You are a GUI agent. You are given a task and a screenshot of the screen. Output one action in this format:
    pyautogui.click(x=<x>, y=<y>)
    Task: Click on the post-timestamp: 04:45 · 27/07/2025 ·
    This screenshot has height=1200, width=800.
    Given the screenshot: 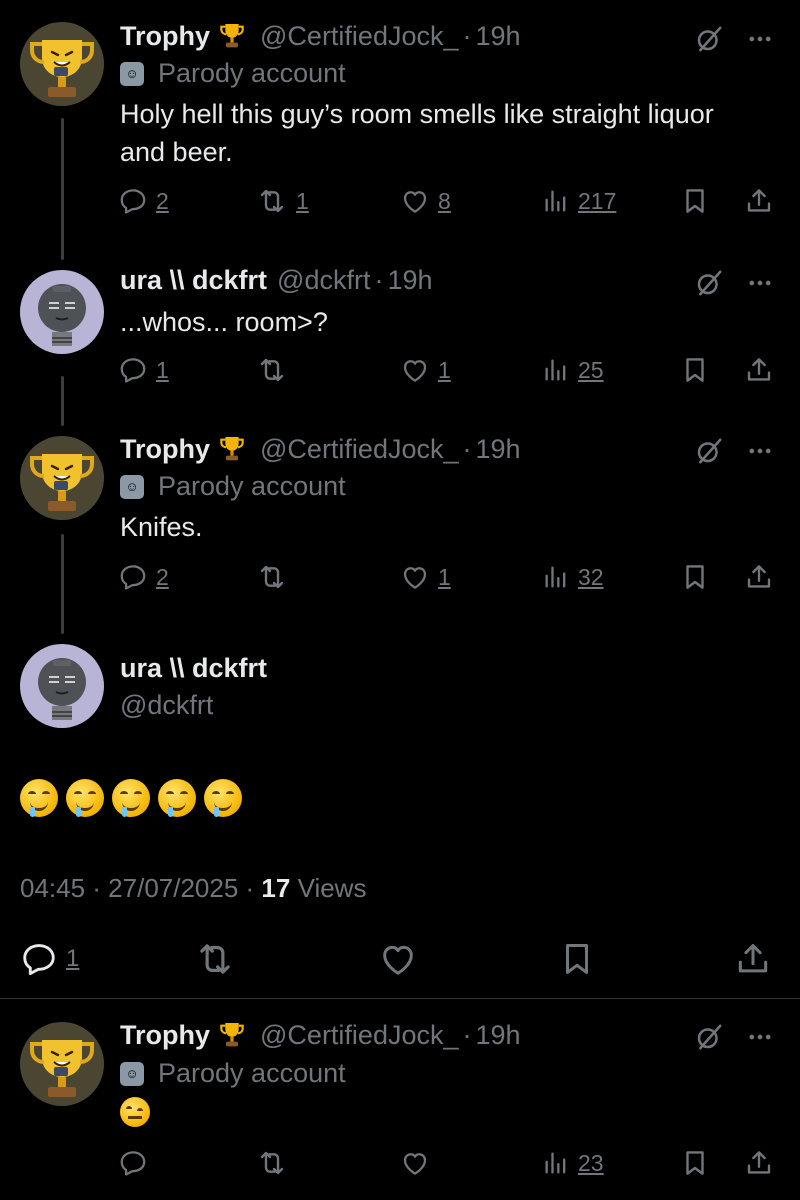 What is the action you would take?
    pyautogui.click(x=137, y=888)
    